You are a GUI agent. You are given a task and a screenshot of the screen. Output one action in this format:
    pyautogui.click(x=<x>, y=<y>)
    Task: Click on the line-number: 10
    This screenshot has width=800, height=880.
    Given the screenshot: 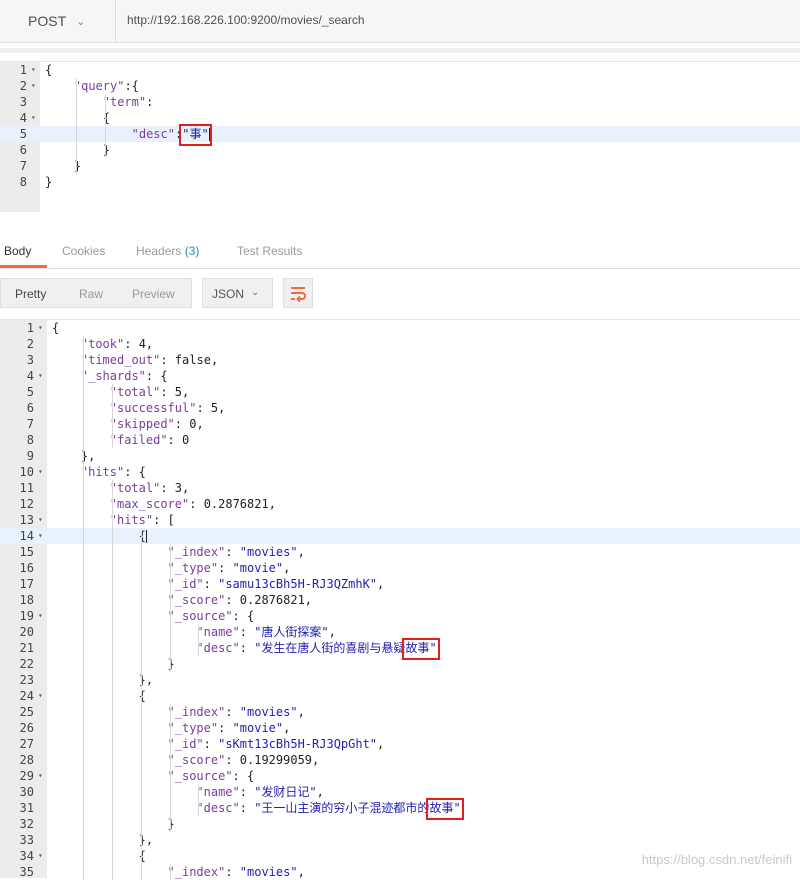 What is the action you would take?
    pyautogui.click(x=26, y=472)
    